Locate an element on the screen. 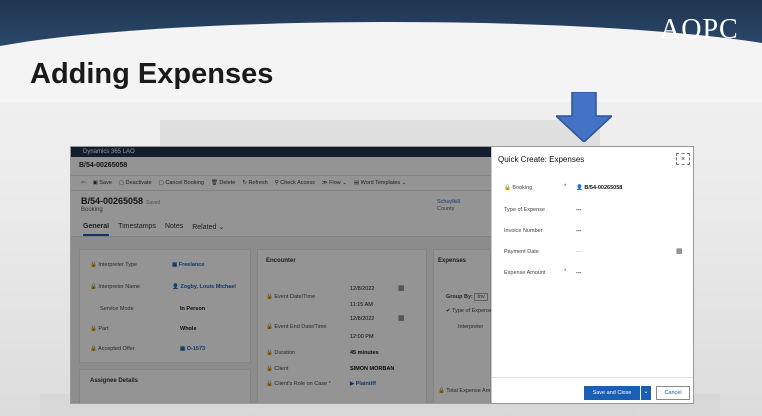  type-of-expense-label: Type of Expense is located at coordinates (524, 210).